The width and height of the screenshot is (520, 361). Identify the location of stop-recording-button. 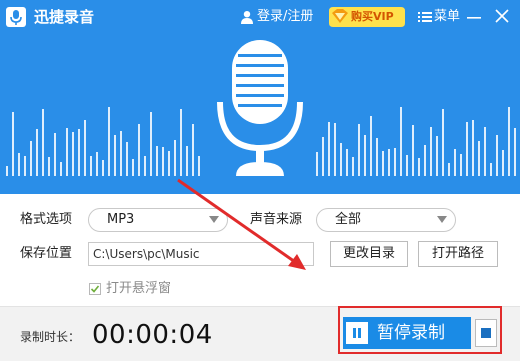
(486, 333).